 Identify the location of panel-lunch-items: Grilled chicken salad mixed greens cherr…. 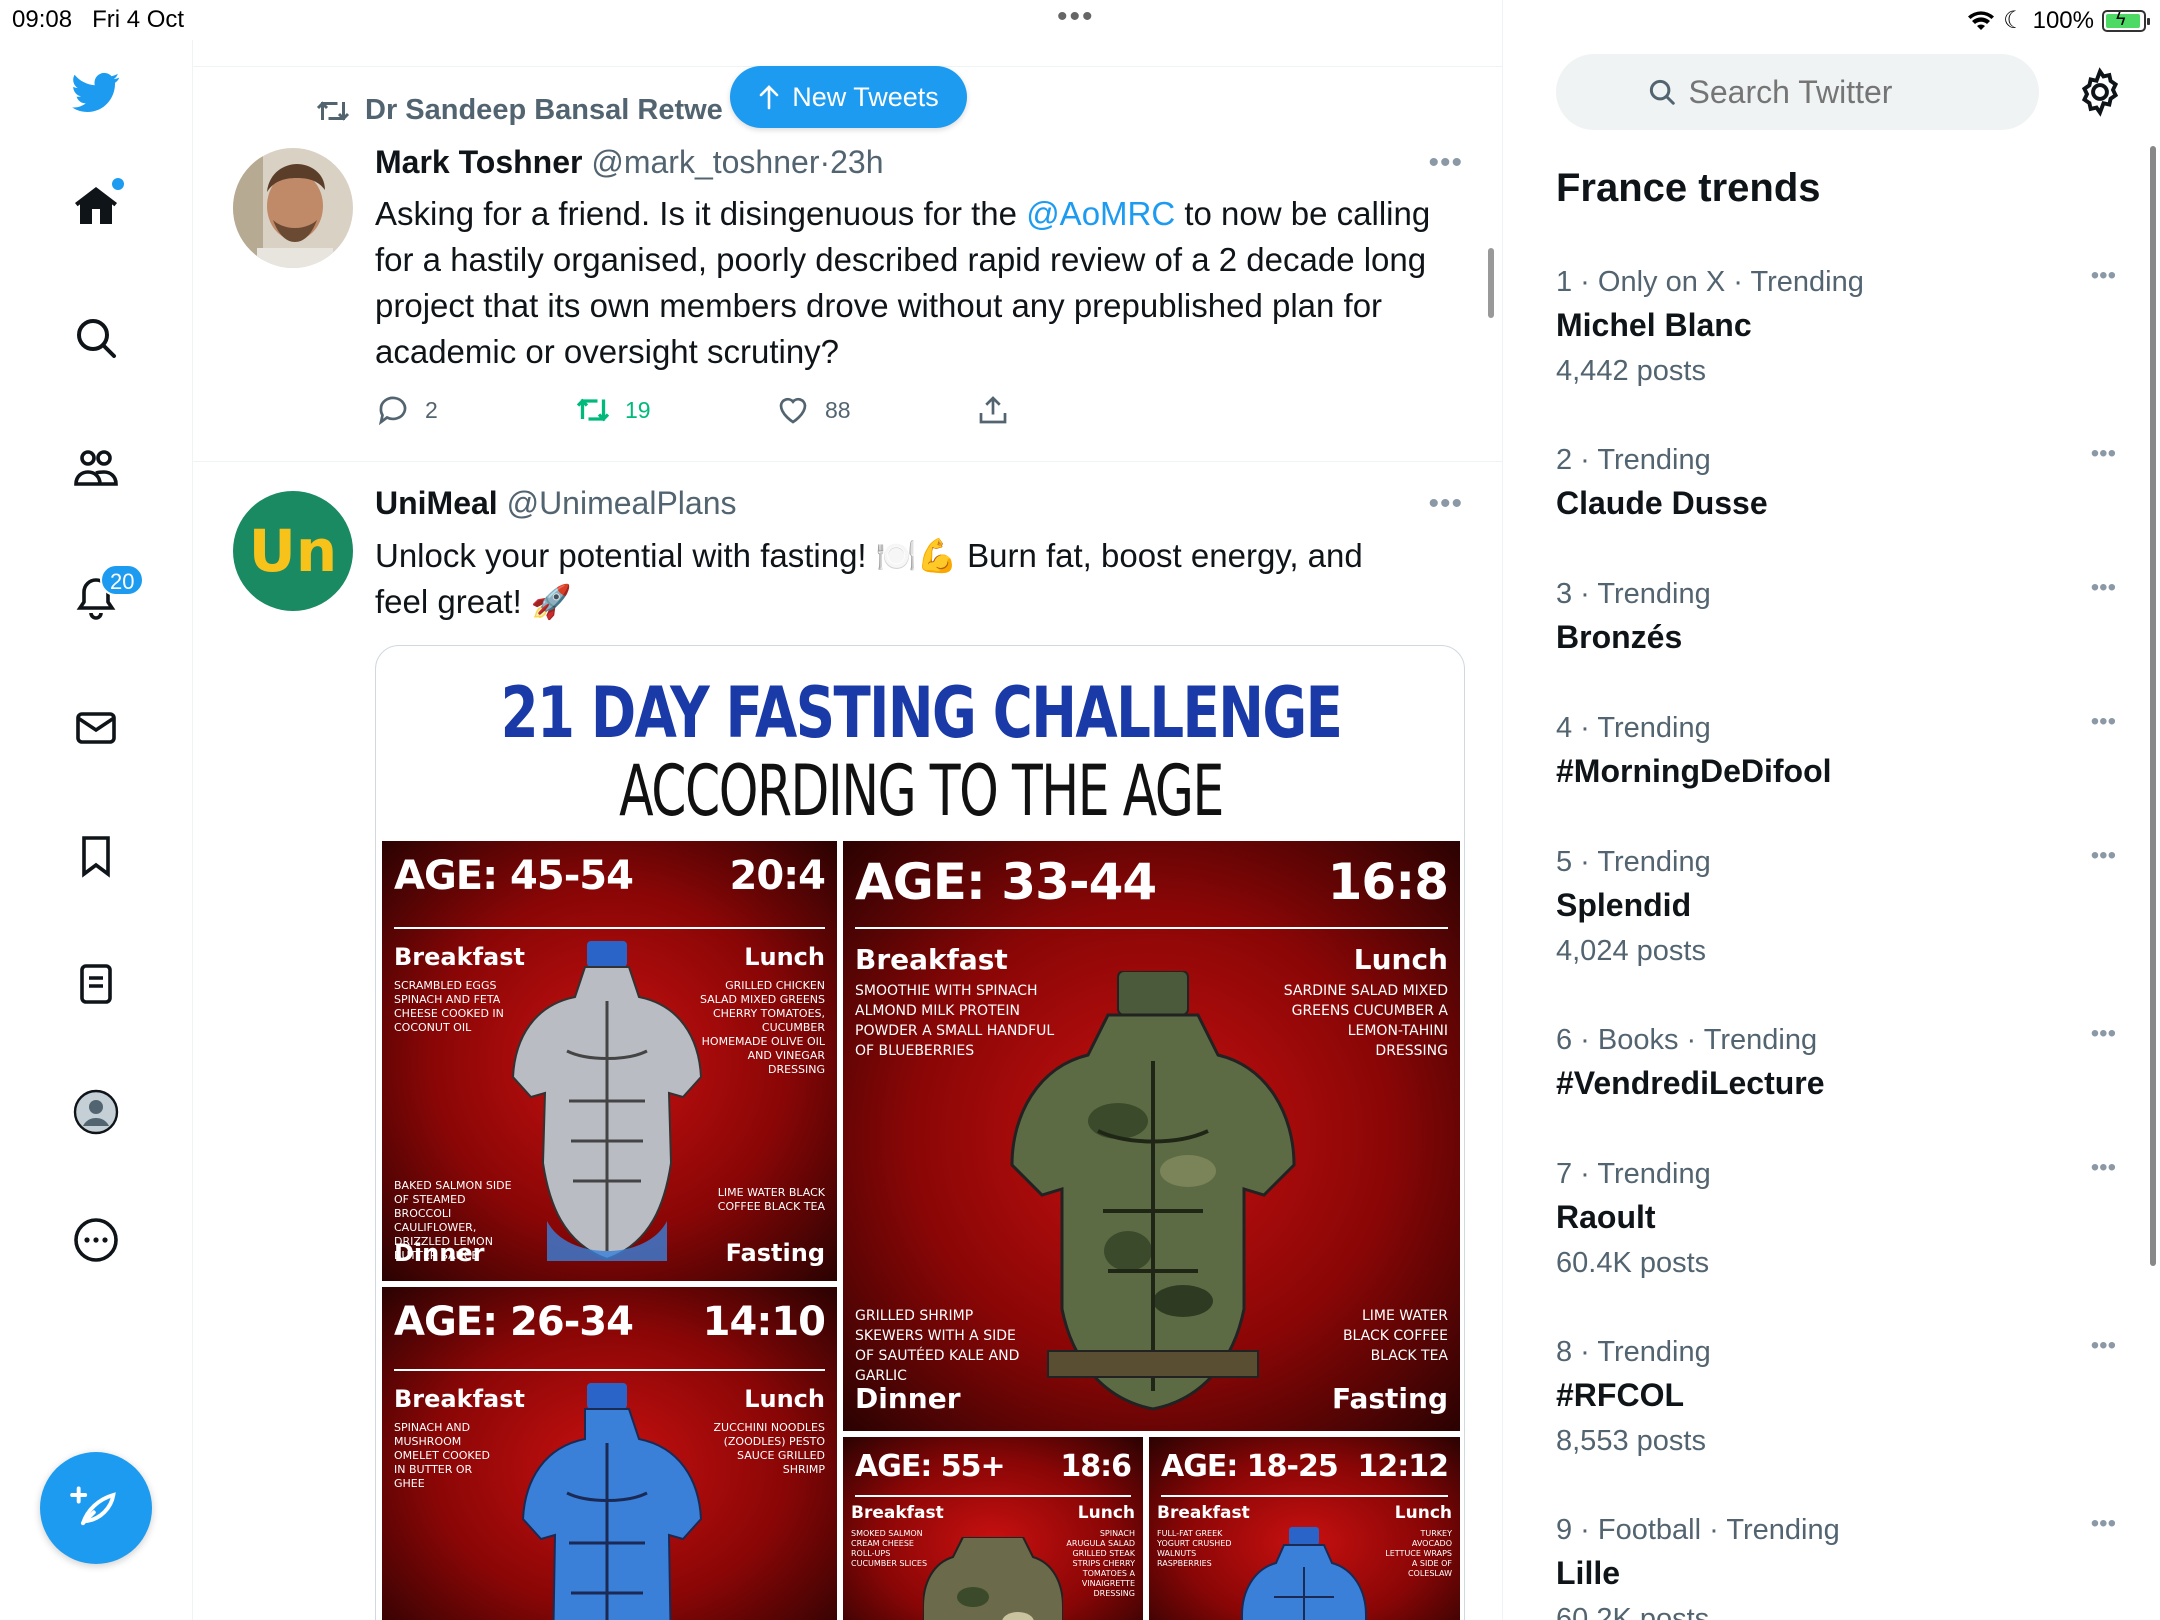
(762, 1027).